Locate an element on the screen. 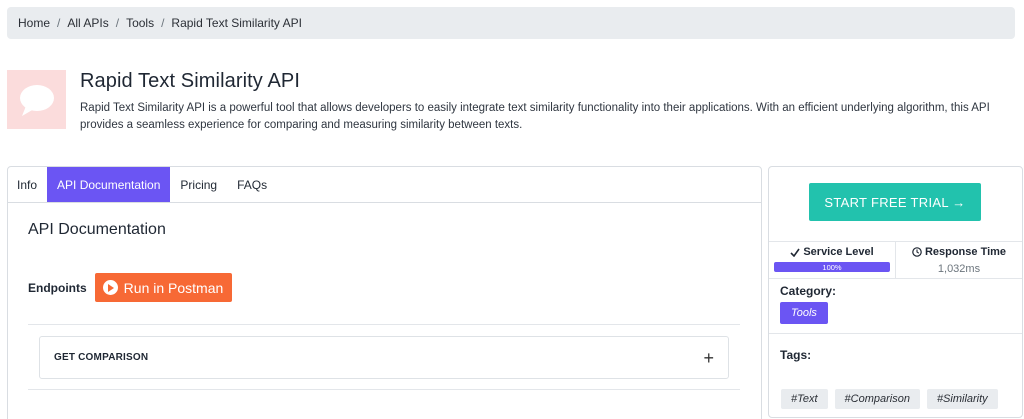 The image size is (1024, 419). response-time-value: 1,032ms is located at coordinates (959, 269).